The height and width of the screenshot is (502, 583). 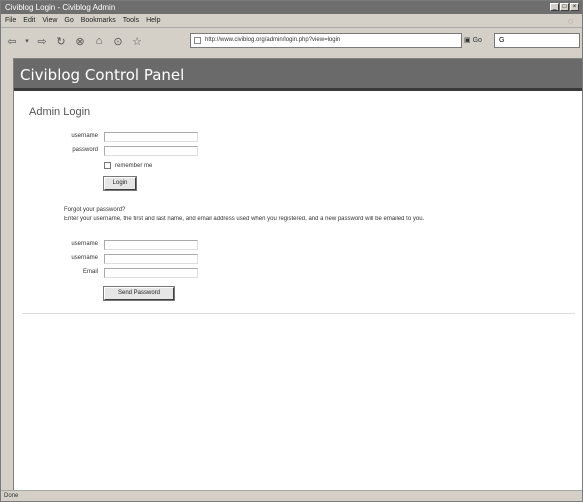 I want to click on recover-email-label: Email, so click(x=90, y=272).